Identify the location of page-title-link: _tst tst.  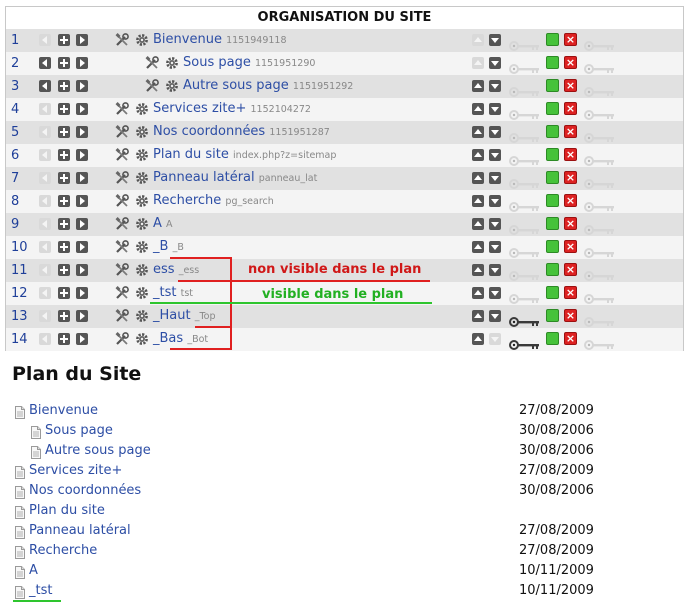
(173, 292).